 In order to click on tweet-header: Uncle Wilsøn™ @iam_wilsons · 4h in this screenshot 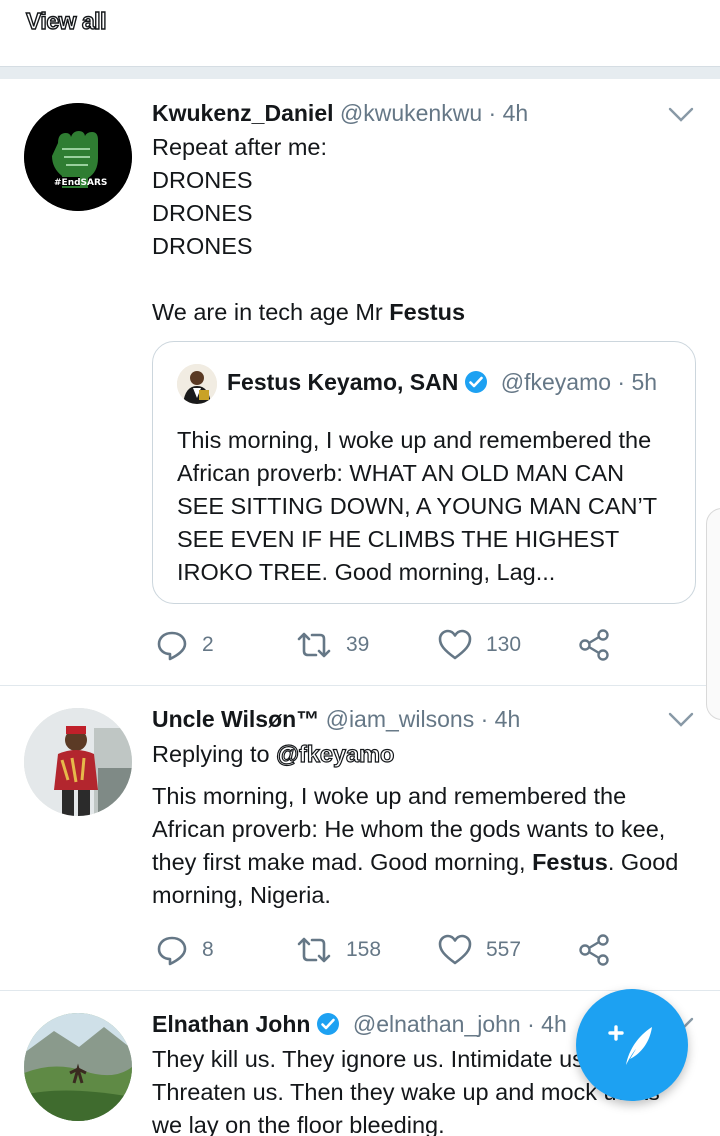, I will do `click(336, 719)`.